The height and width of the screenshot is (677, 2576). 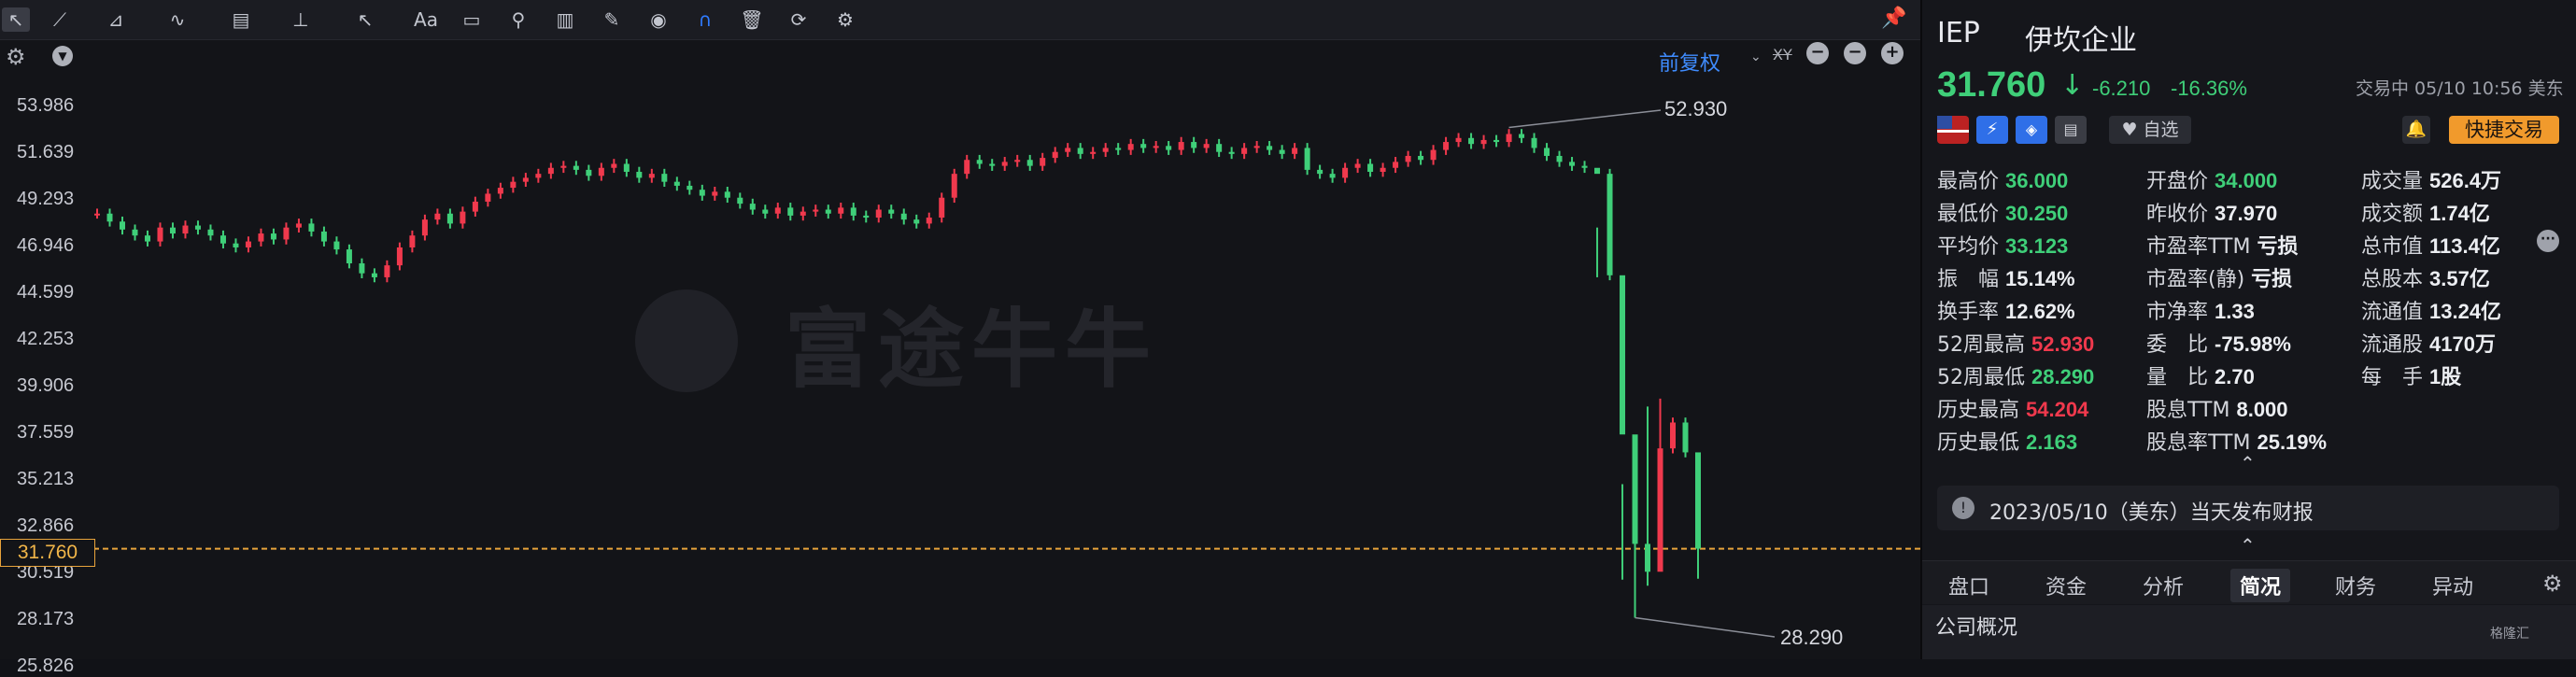 I want to click on stat-value: 8.000, so click(x=2262, y=409).